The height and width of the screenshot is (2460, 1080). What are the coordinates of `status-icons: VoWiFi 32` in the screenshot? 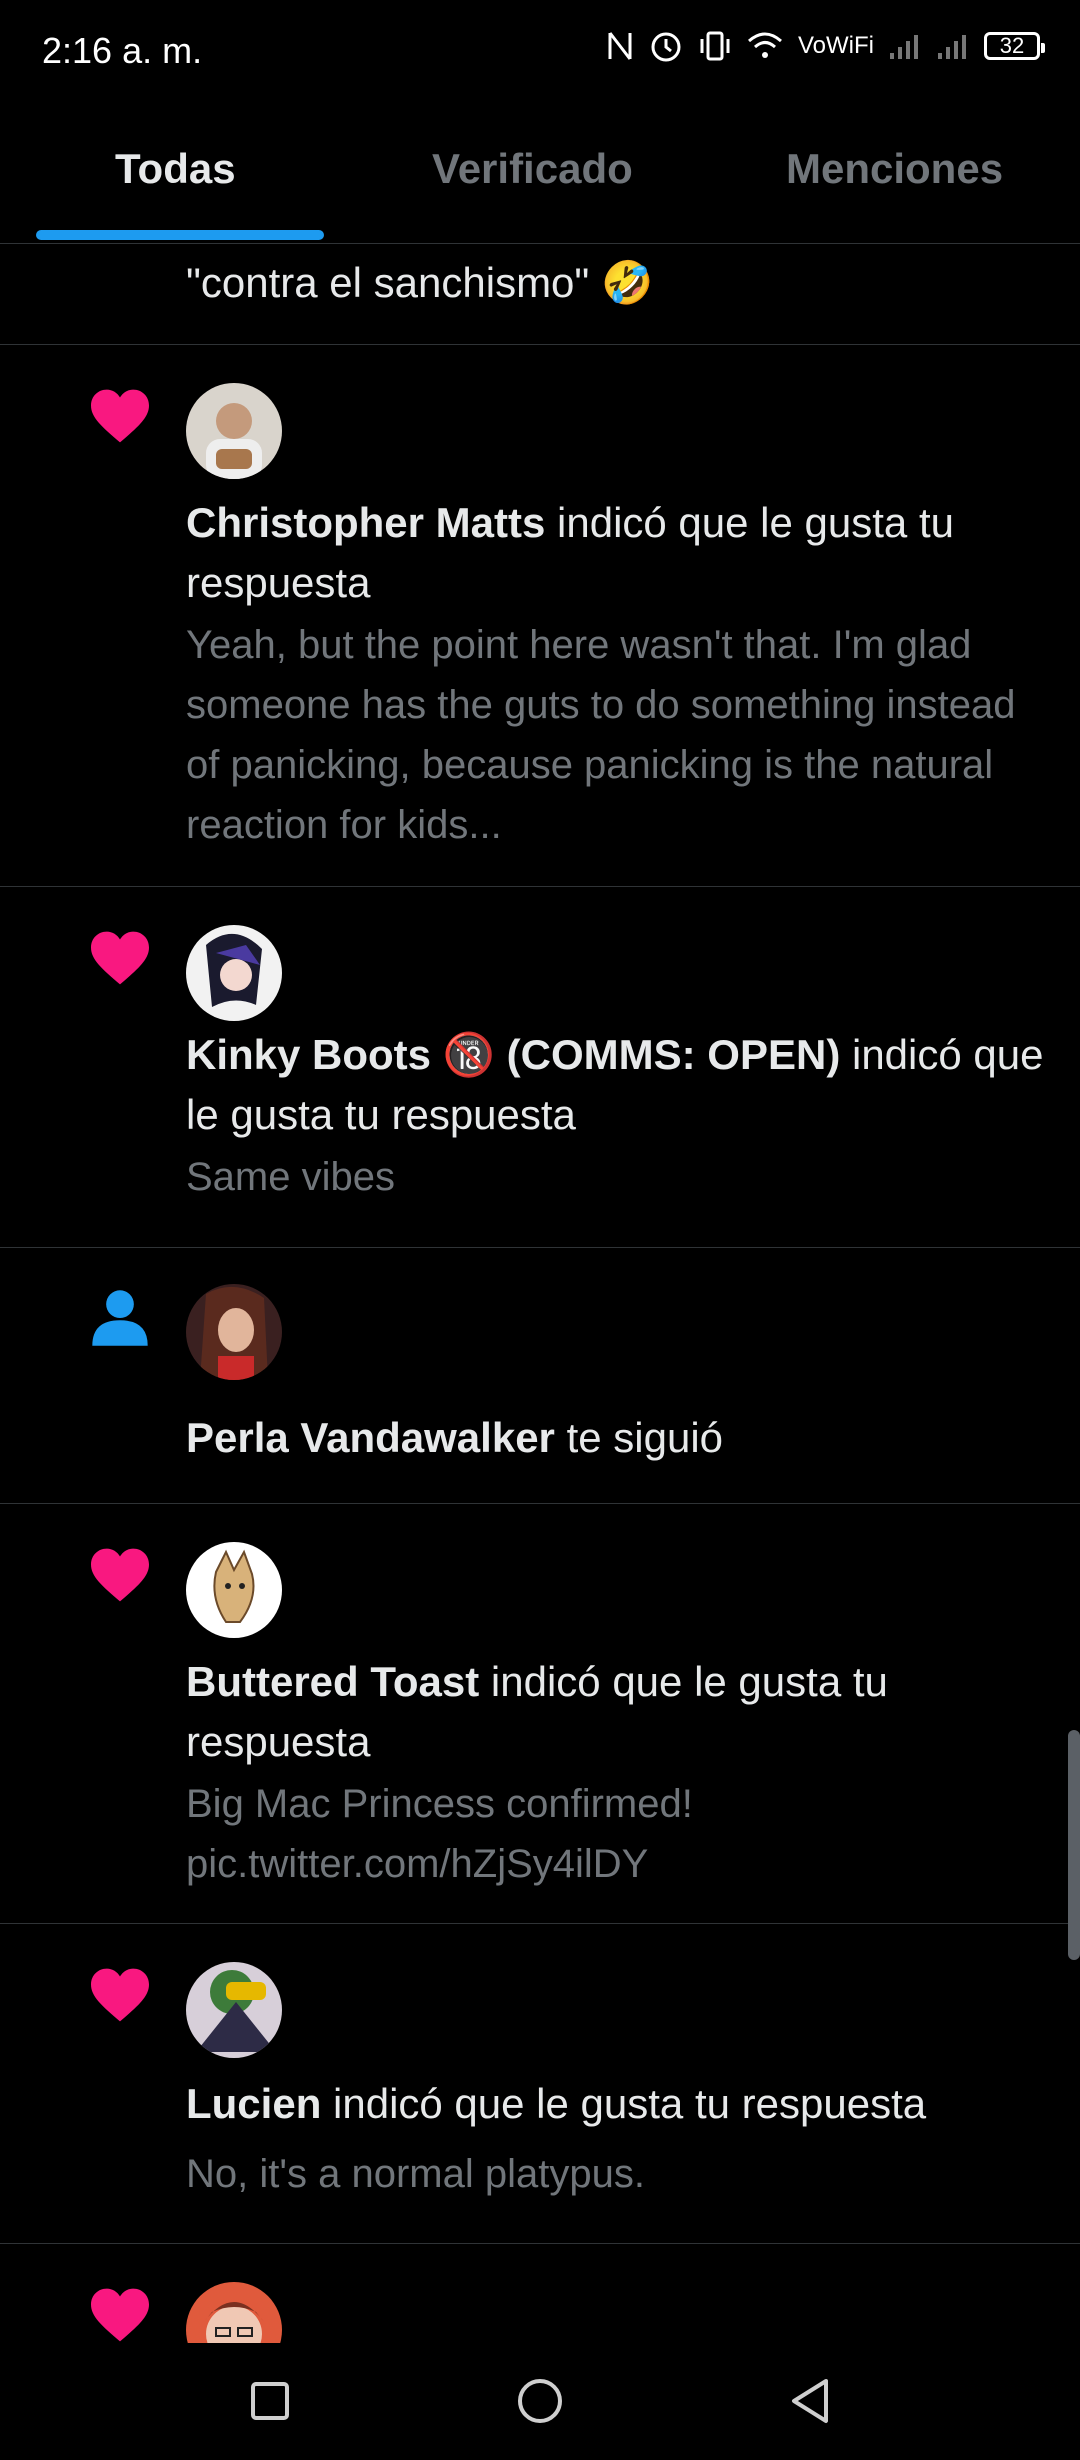 It's located at (825, 46).